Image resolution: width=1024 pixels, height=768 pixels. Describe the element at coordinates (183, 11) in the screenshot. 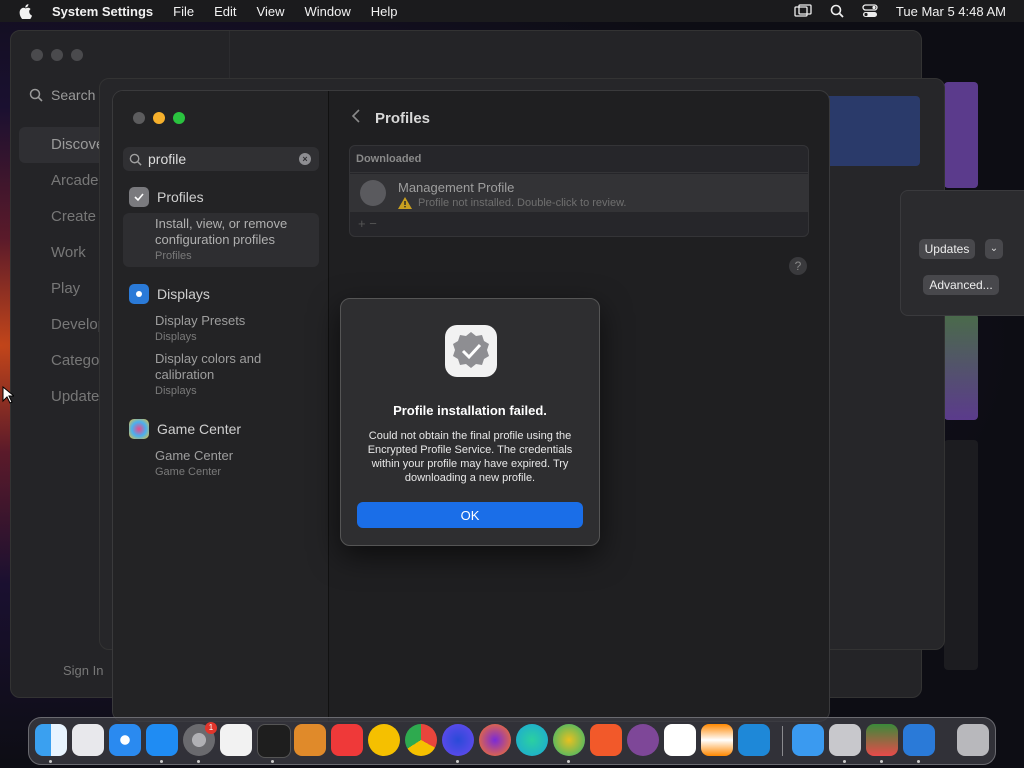

I see `menu-file: File` at that location.